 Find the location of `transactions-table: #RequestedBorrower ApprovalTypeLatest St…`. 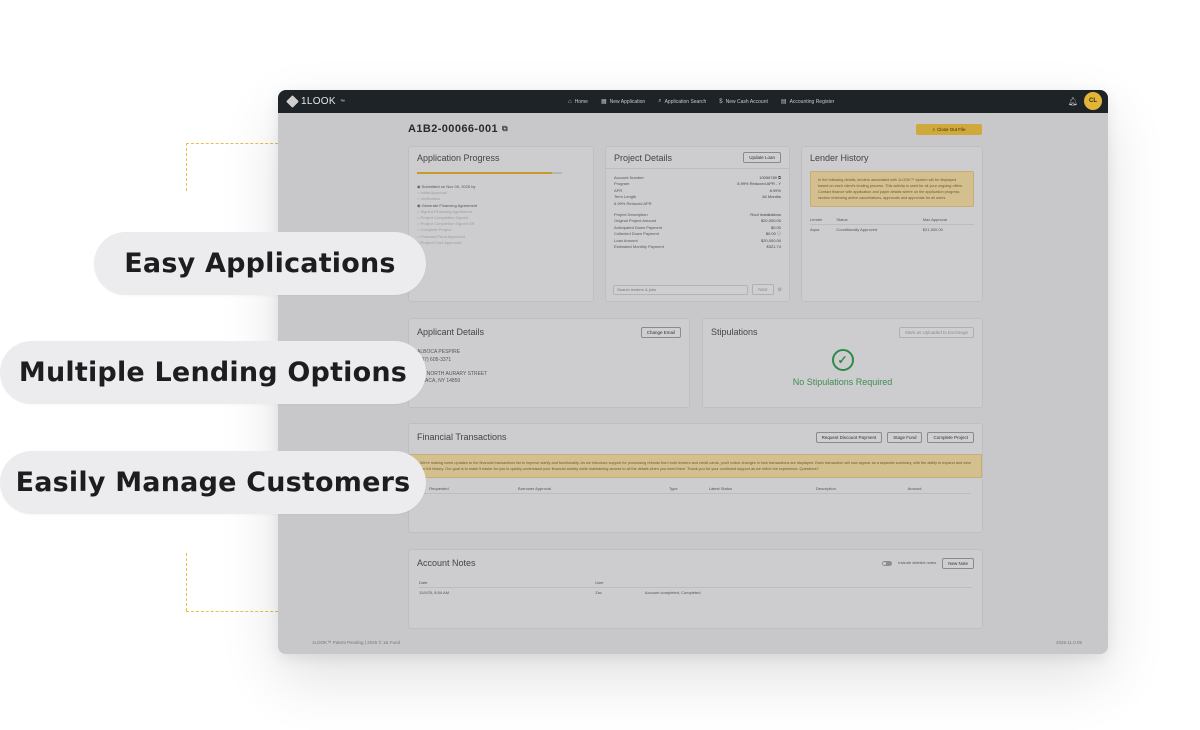

transactions-table: #RequestedBorrower ApprovalTypeLatest St… is located at coordinates (695, 489).